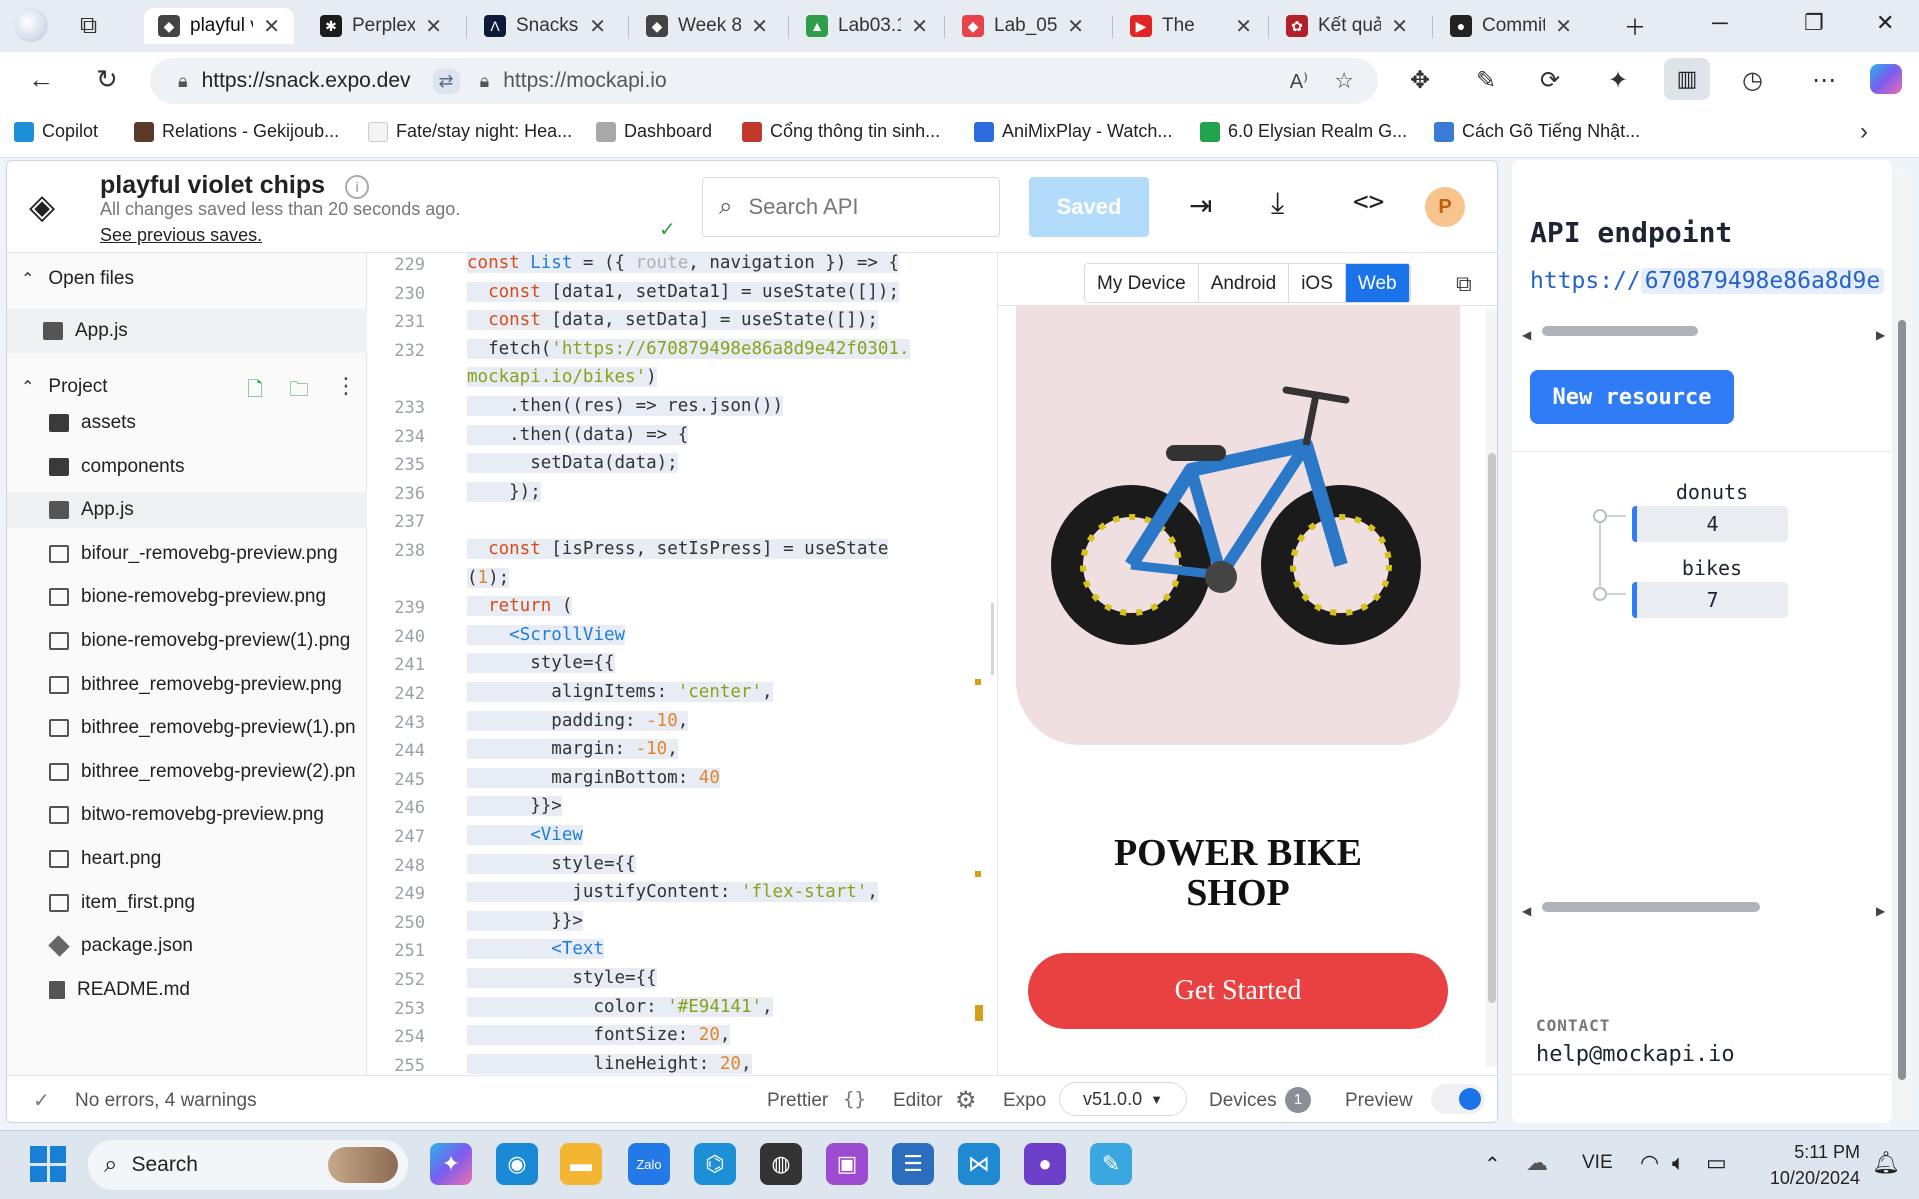 Image resolution: width=1919 pixels, height=1199 pixels. I want to click on code-line: <View, so click(525, 835).